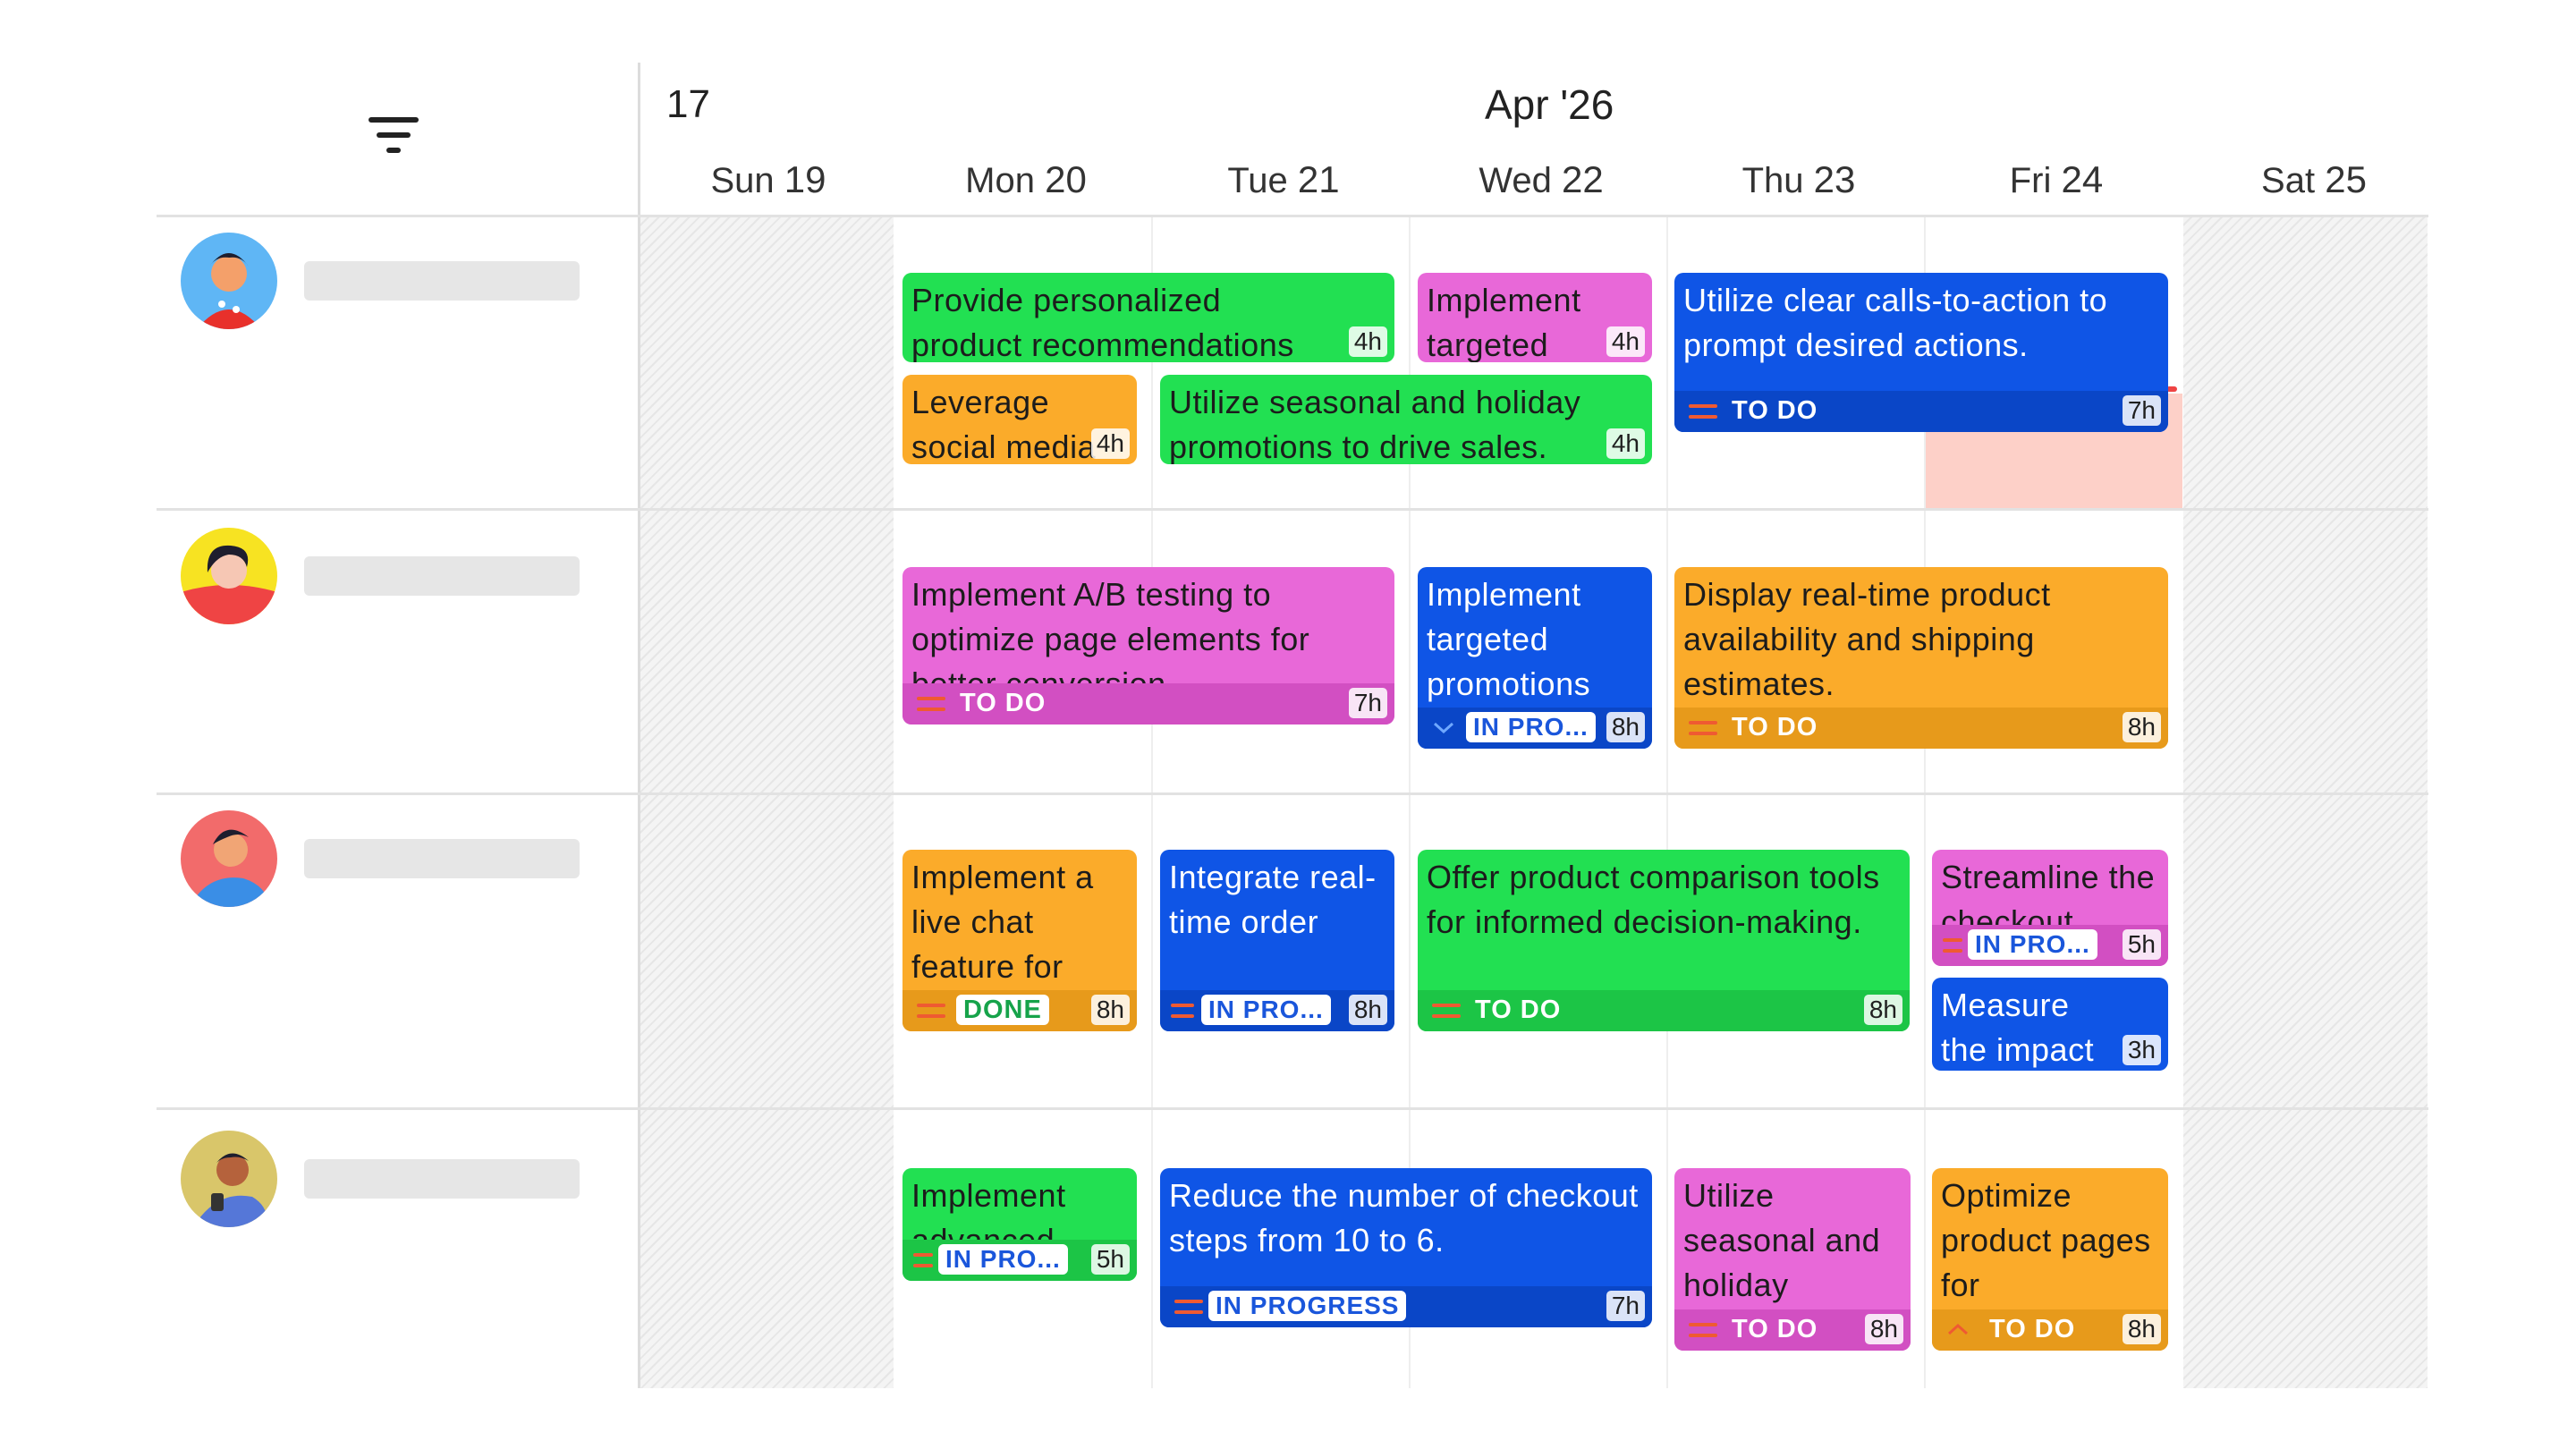 This screenshot has width=2576, height=1449. I want to click on filter-icon, so click(393, 135).